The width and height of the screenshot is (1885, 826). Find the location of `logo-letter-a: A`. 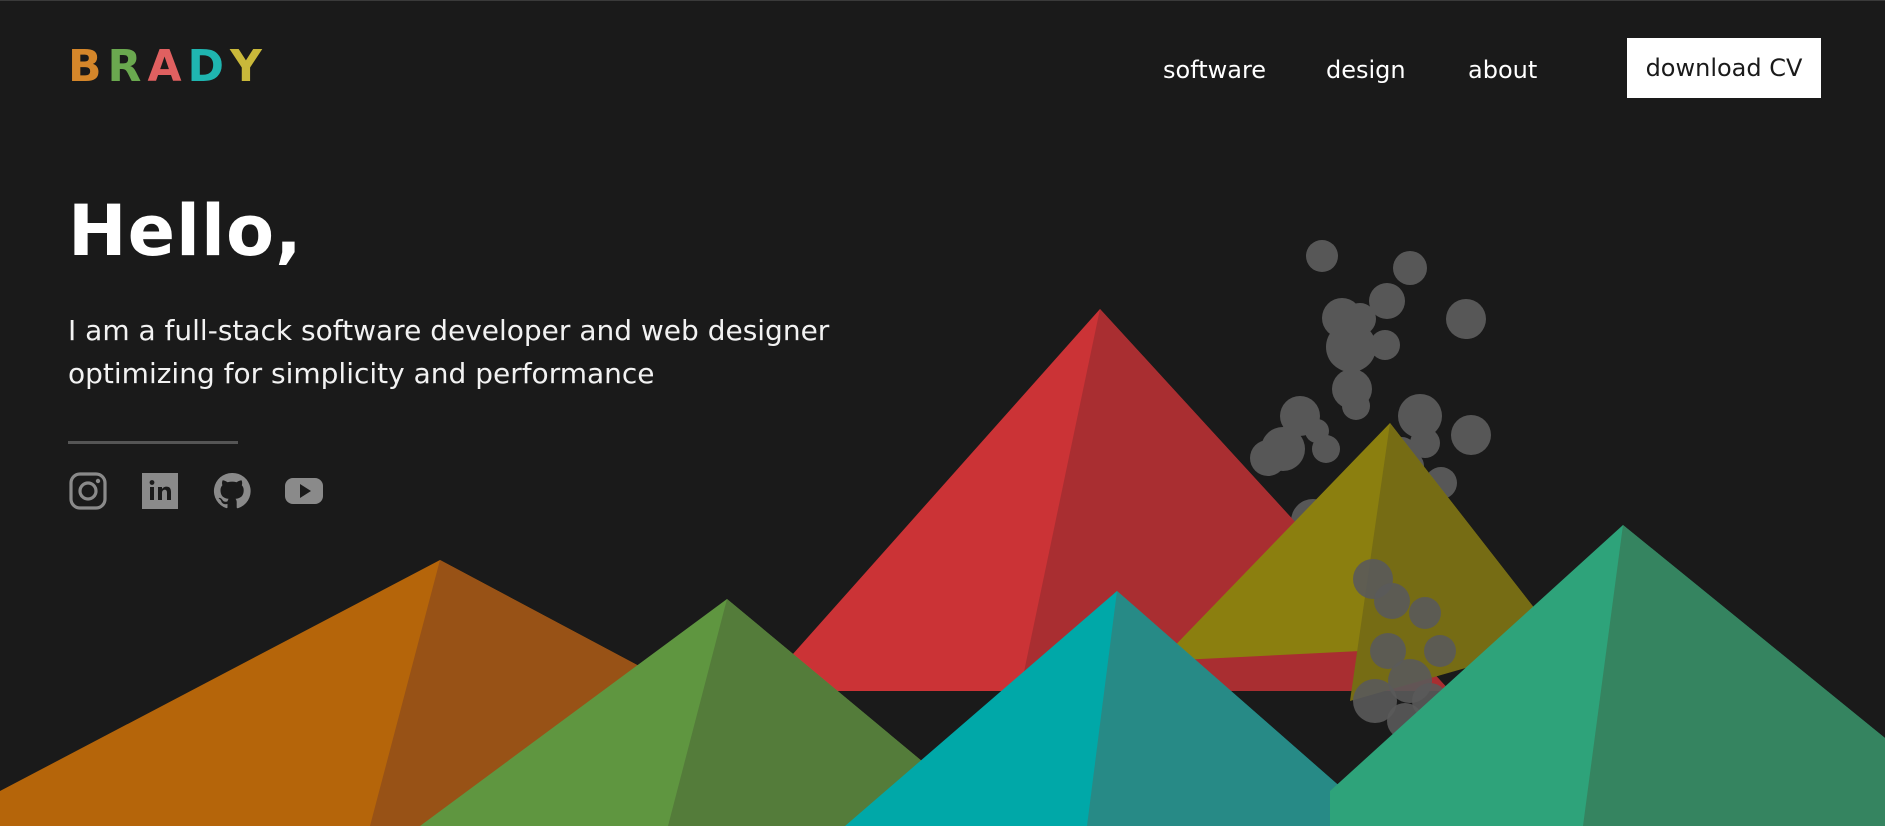

logo-letter-a: A is located at coordinates (167, 66).